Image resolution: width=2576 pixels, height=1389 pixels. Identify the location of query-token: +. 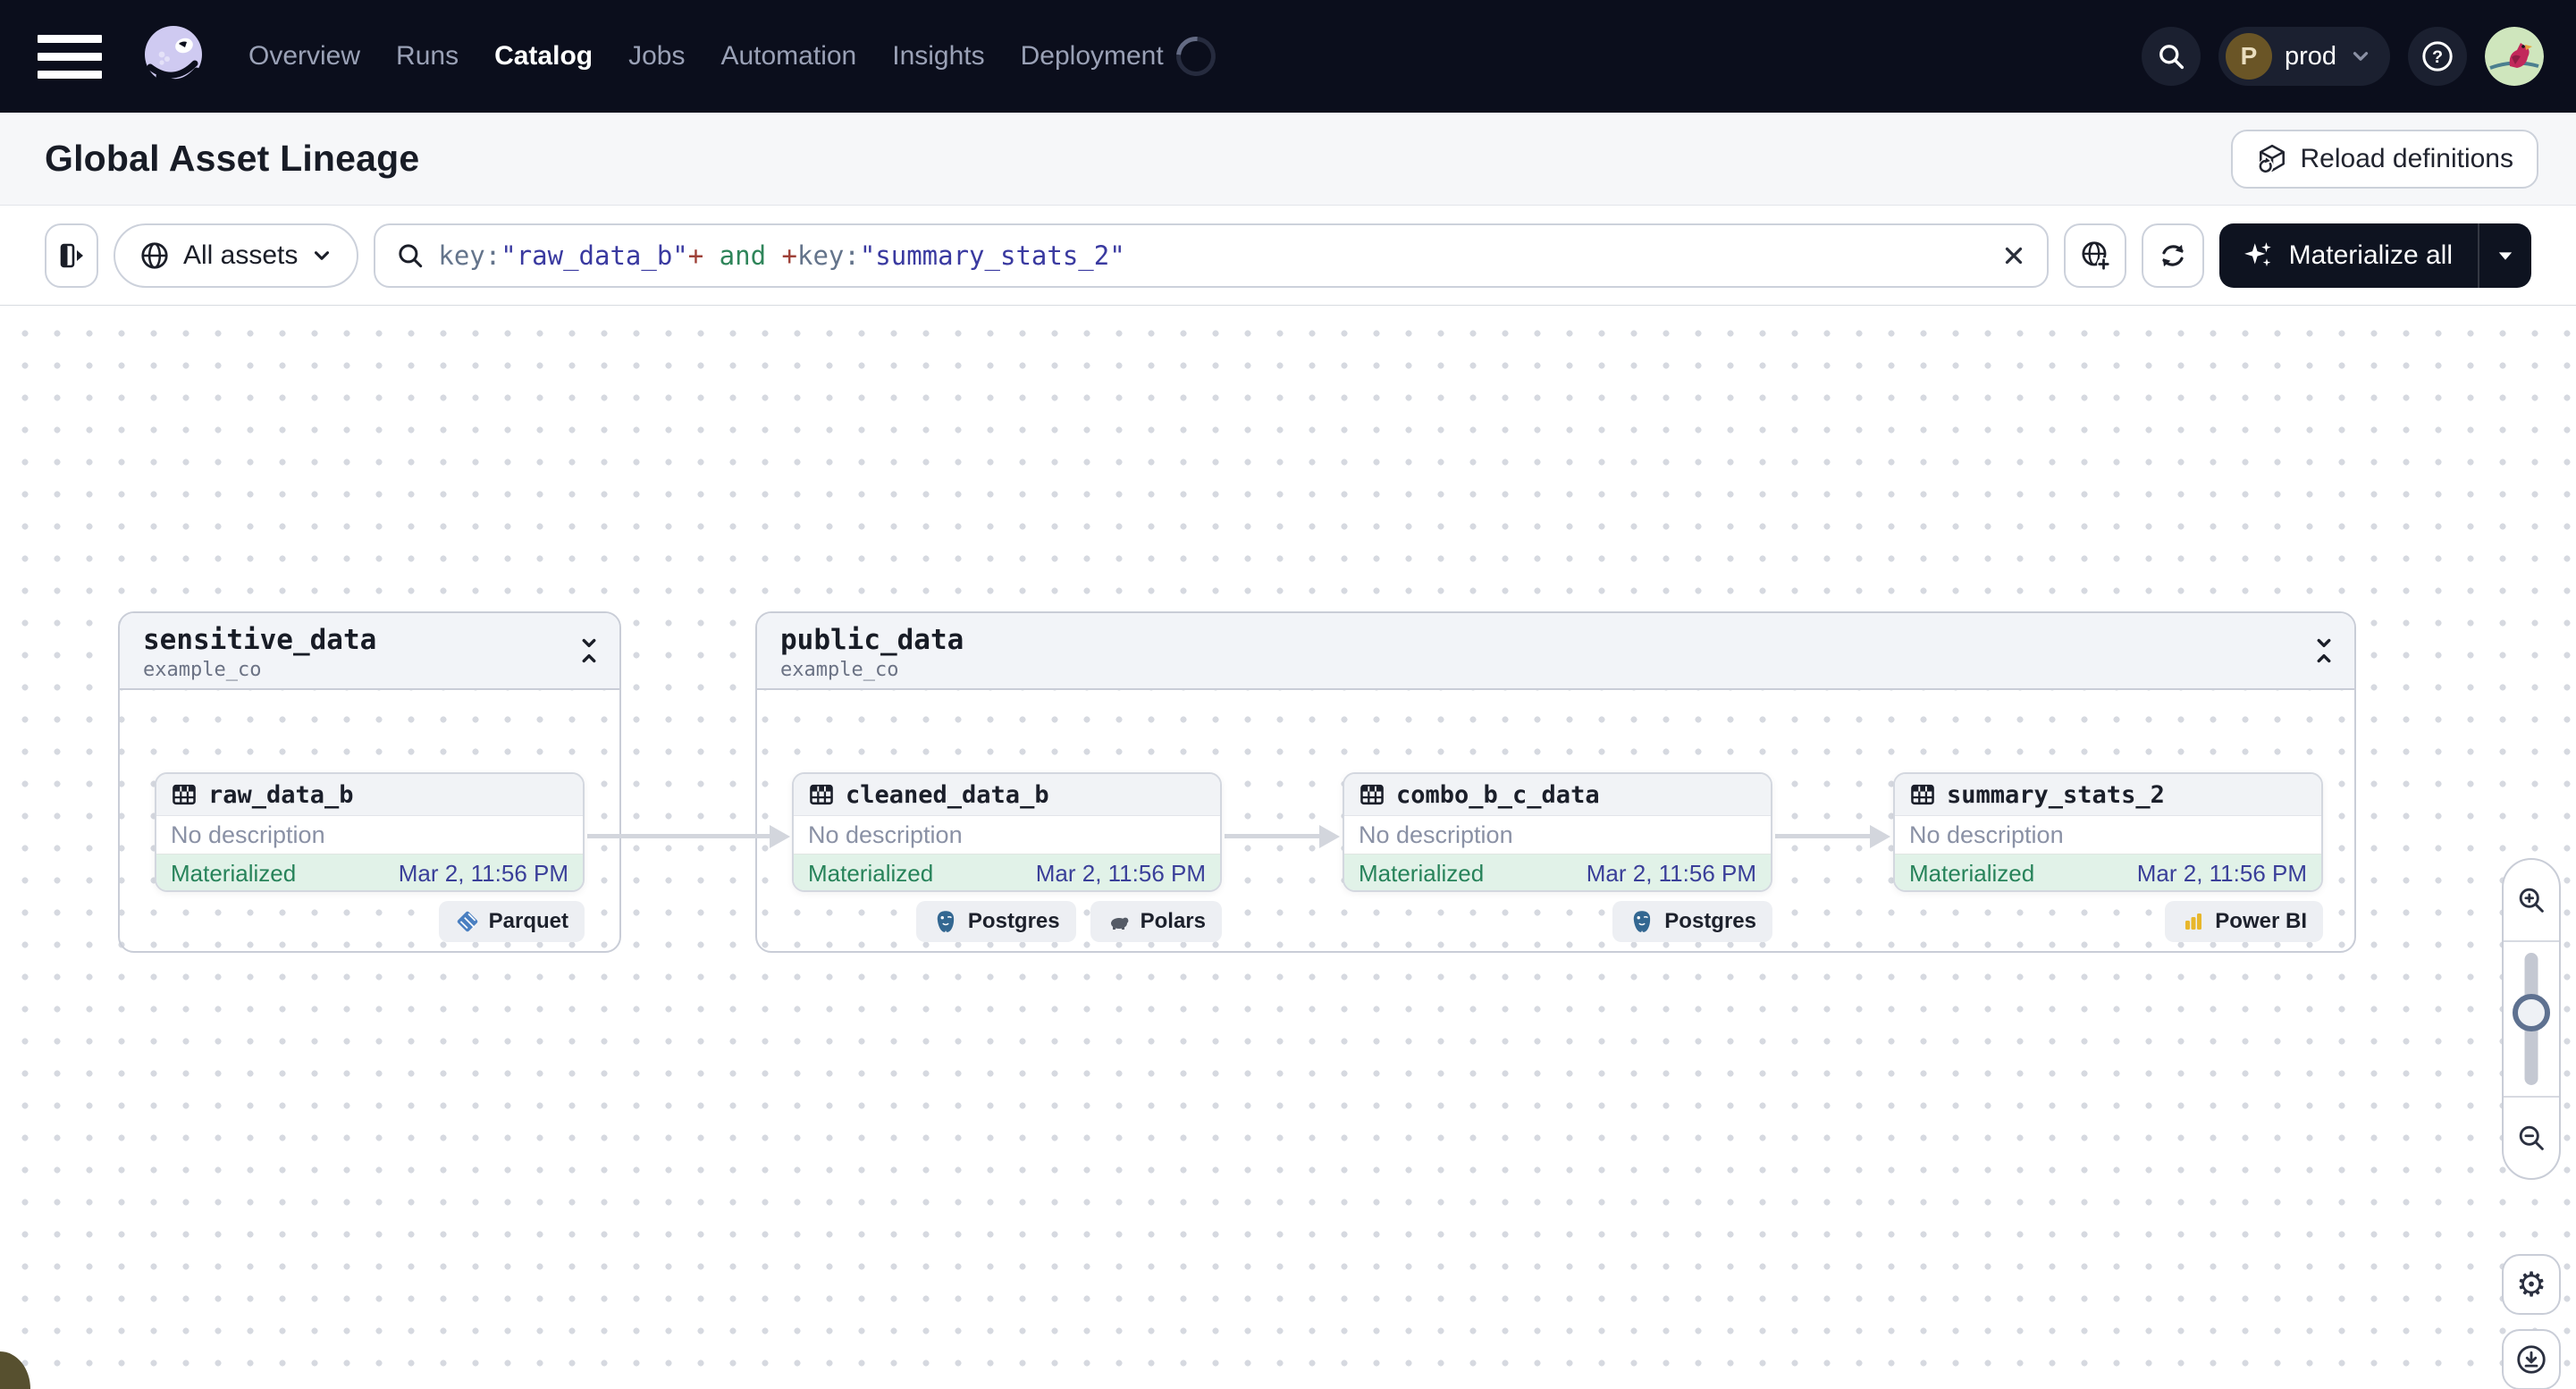
(696, 255).